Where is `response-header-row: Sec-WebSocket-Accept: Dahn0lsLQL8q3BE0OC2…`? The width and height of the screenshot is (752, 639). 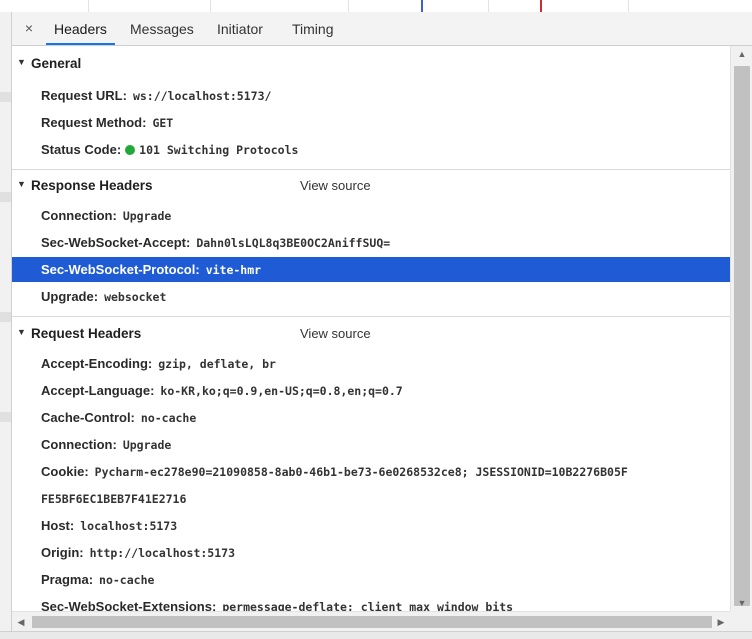 response-header-row: Sec-WebSocket-Accept: Dahn0lsLQL8q3BE0OC2… is located at coordinates (371, 242).